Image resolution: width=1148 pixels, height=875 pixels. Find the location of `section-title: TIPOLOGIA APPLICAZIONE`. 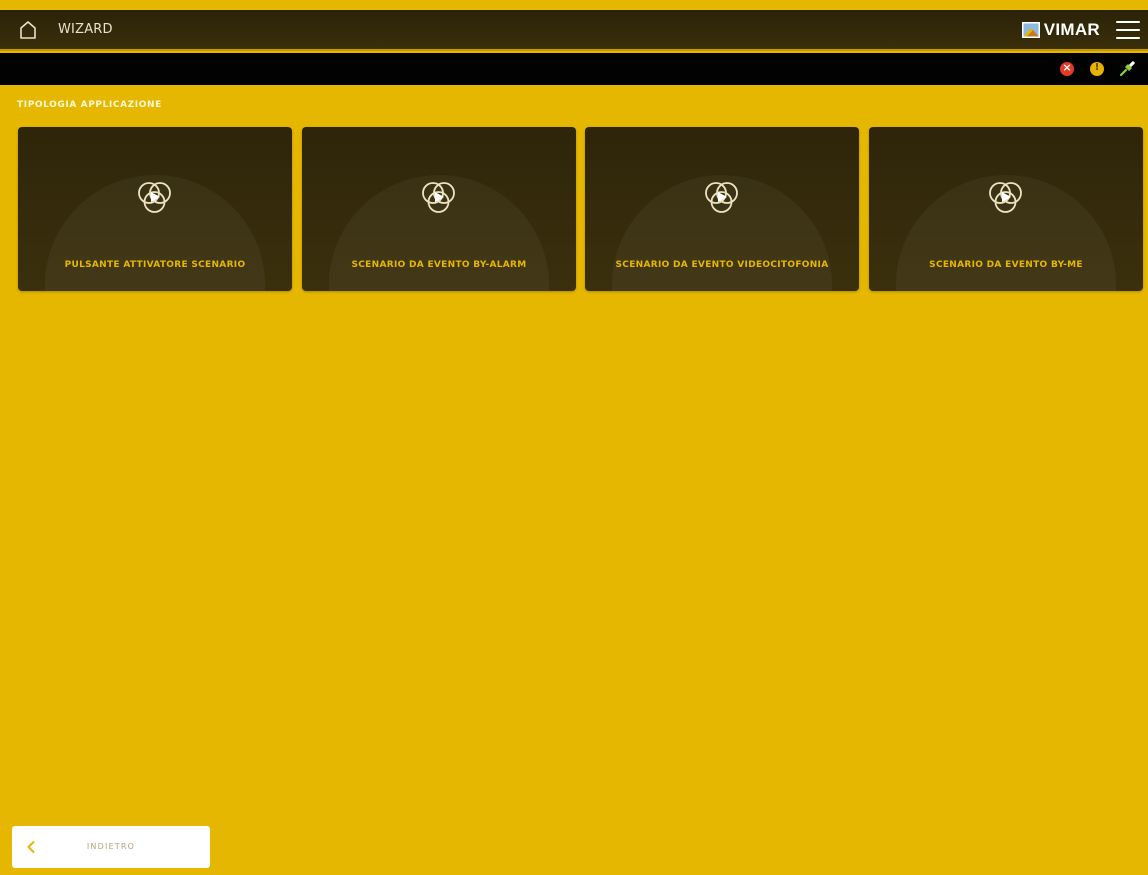

section-title: TIPOLOGIA APPLICAZIONE is located at coordinates (89, 105).